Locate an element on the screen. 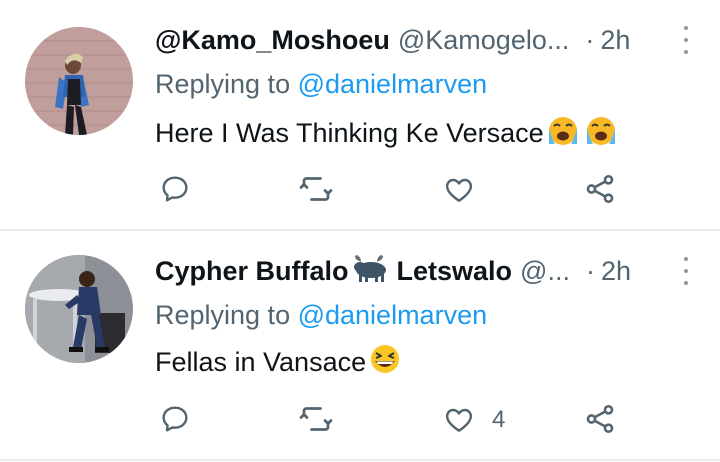 Image resolution: width=720 pixels, height=462 pixels. tweet-text-content: Fellas in Vansace is located at coordinates (261, 362).